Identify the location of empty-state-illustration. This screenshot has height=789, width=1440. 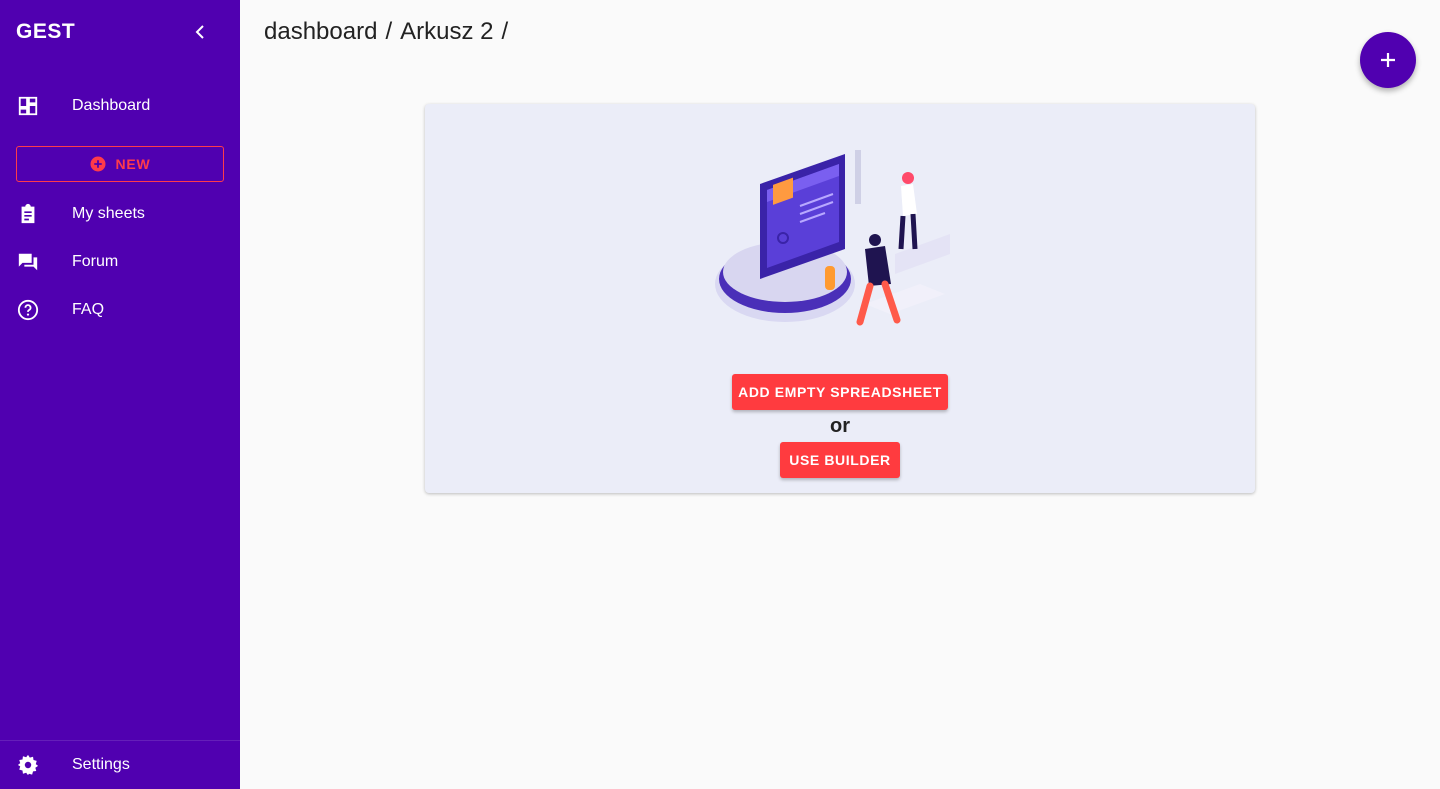
(832, 238).